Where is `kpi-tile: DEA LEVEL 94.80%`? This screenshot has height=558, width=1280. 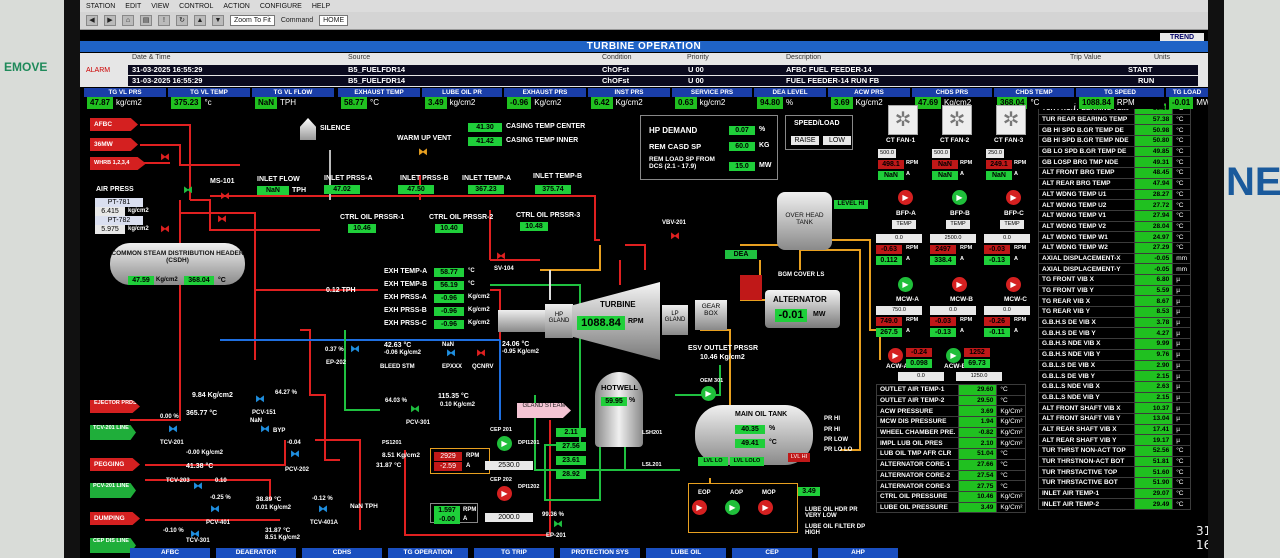
kpi-tile: DEA LEVEL 94.80% is located at coordinates (790, 99).